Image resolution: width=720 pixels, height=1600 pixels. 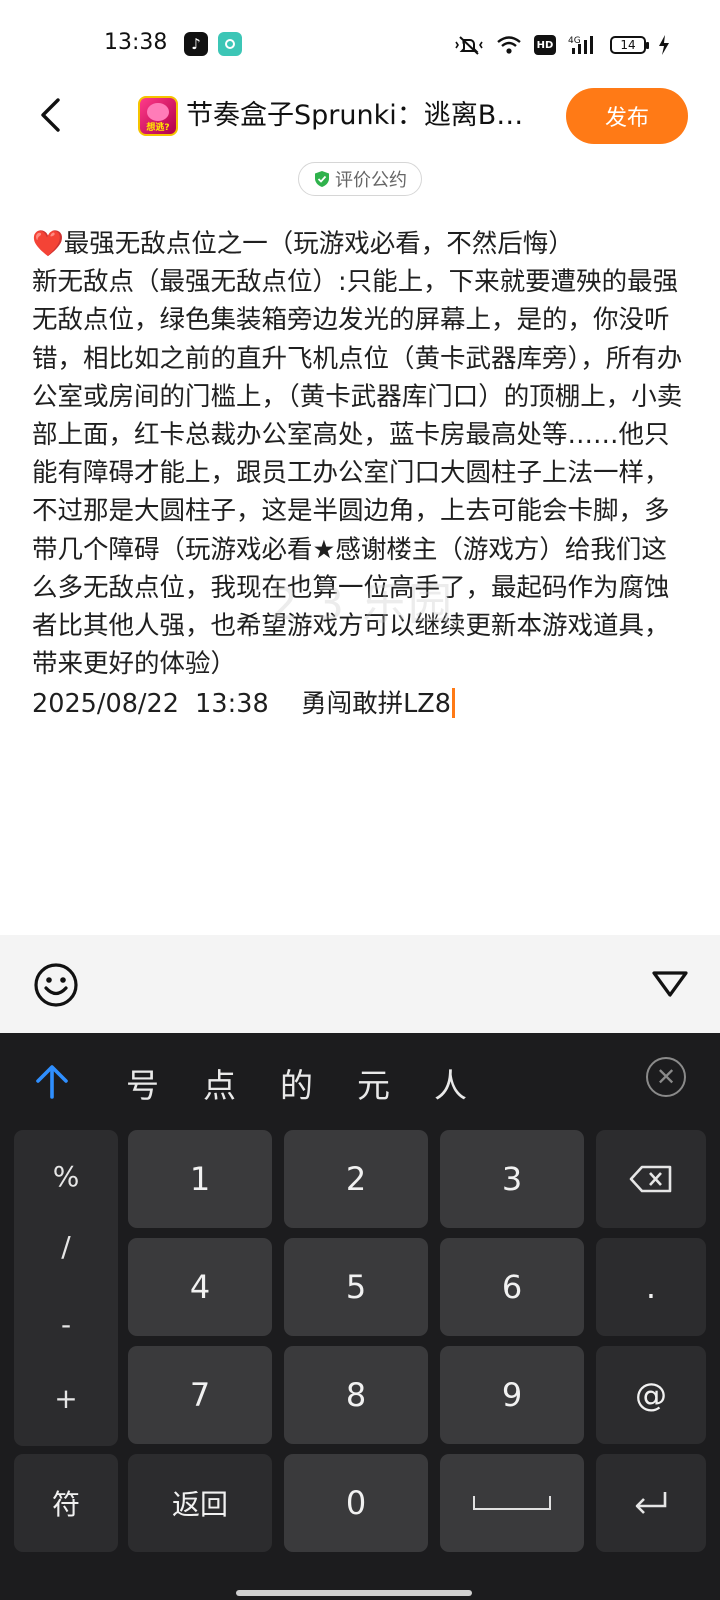 I want to click on game-icon-text: 想逃?, so click(x=158, y=128).